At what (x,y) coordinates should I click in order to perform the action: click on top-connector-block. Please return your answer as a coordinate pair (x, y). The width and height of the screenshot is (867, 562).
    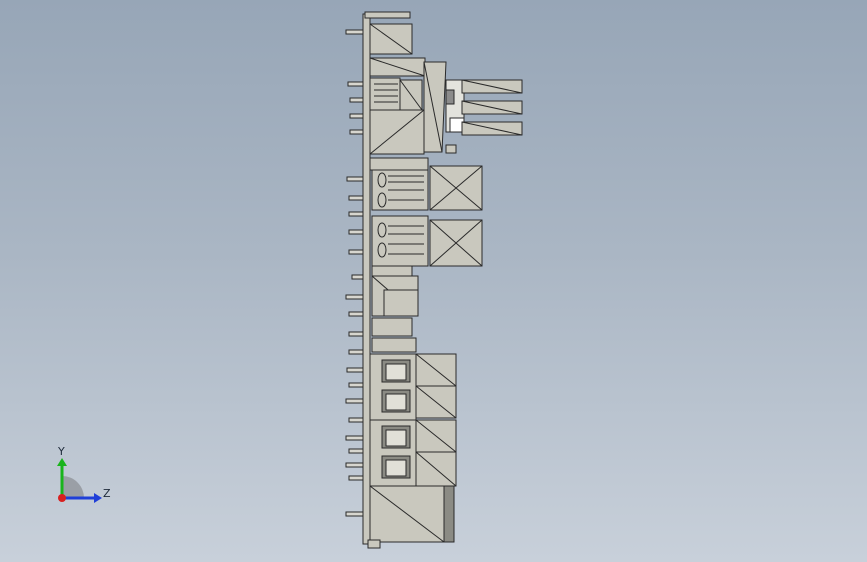
    Looking at the image, I should click on (397, 50).